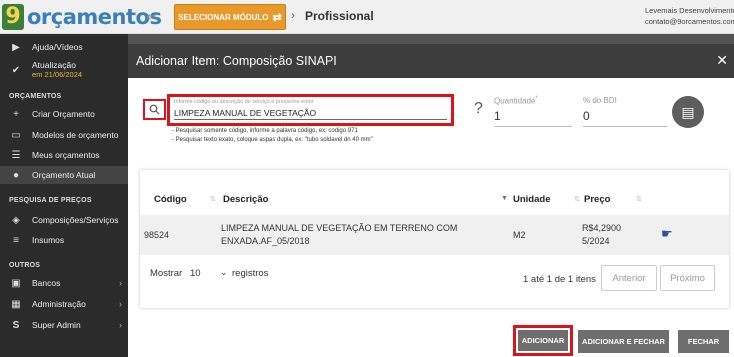 The width and height of the screenshot is (734, 357). I want to click on cell-codigo: 98524, so click(157, 235).